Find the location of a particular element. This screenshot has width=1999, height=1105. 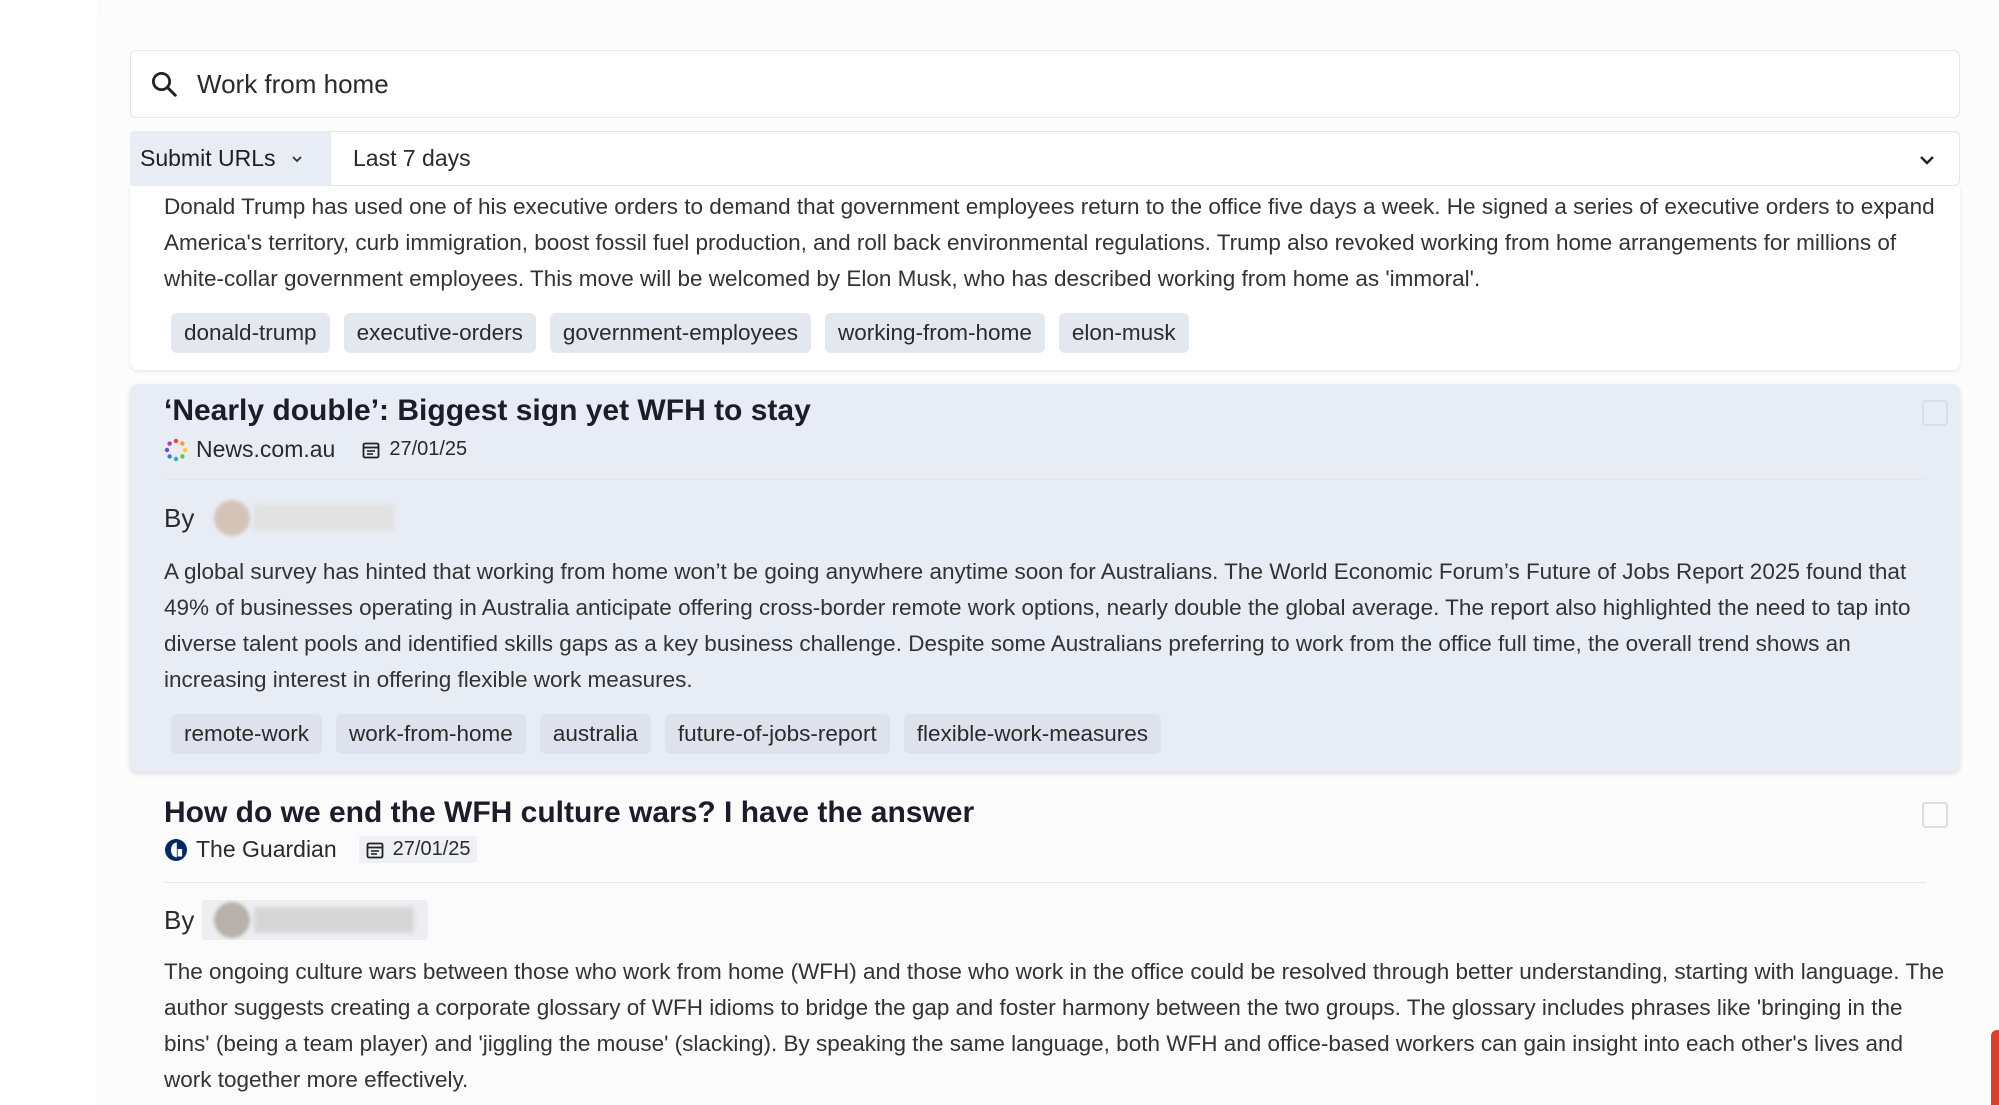

tag: executive-orders is located at coordinates (439, 333).